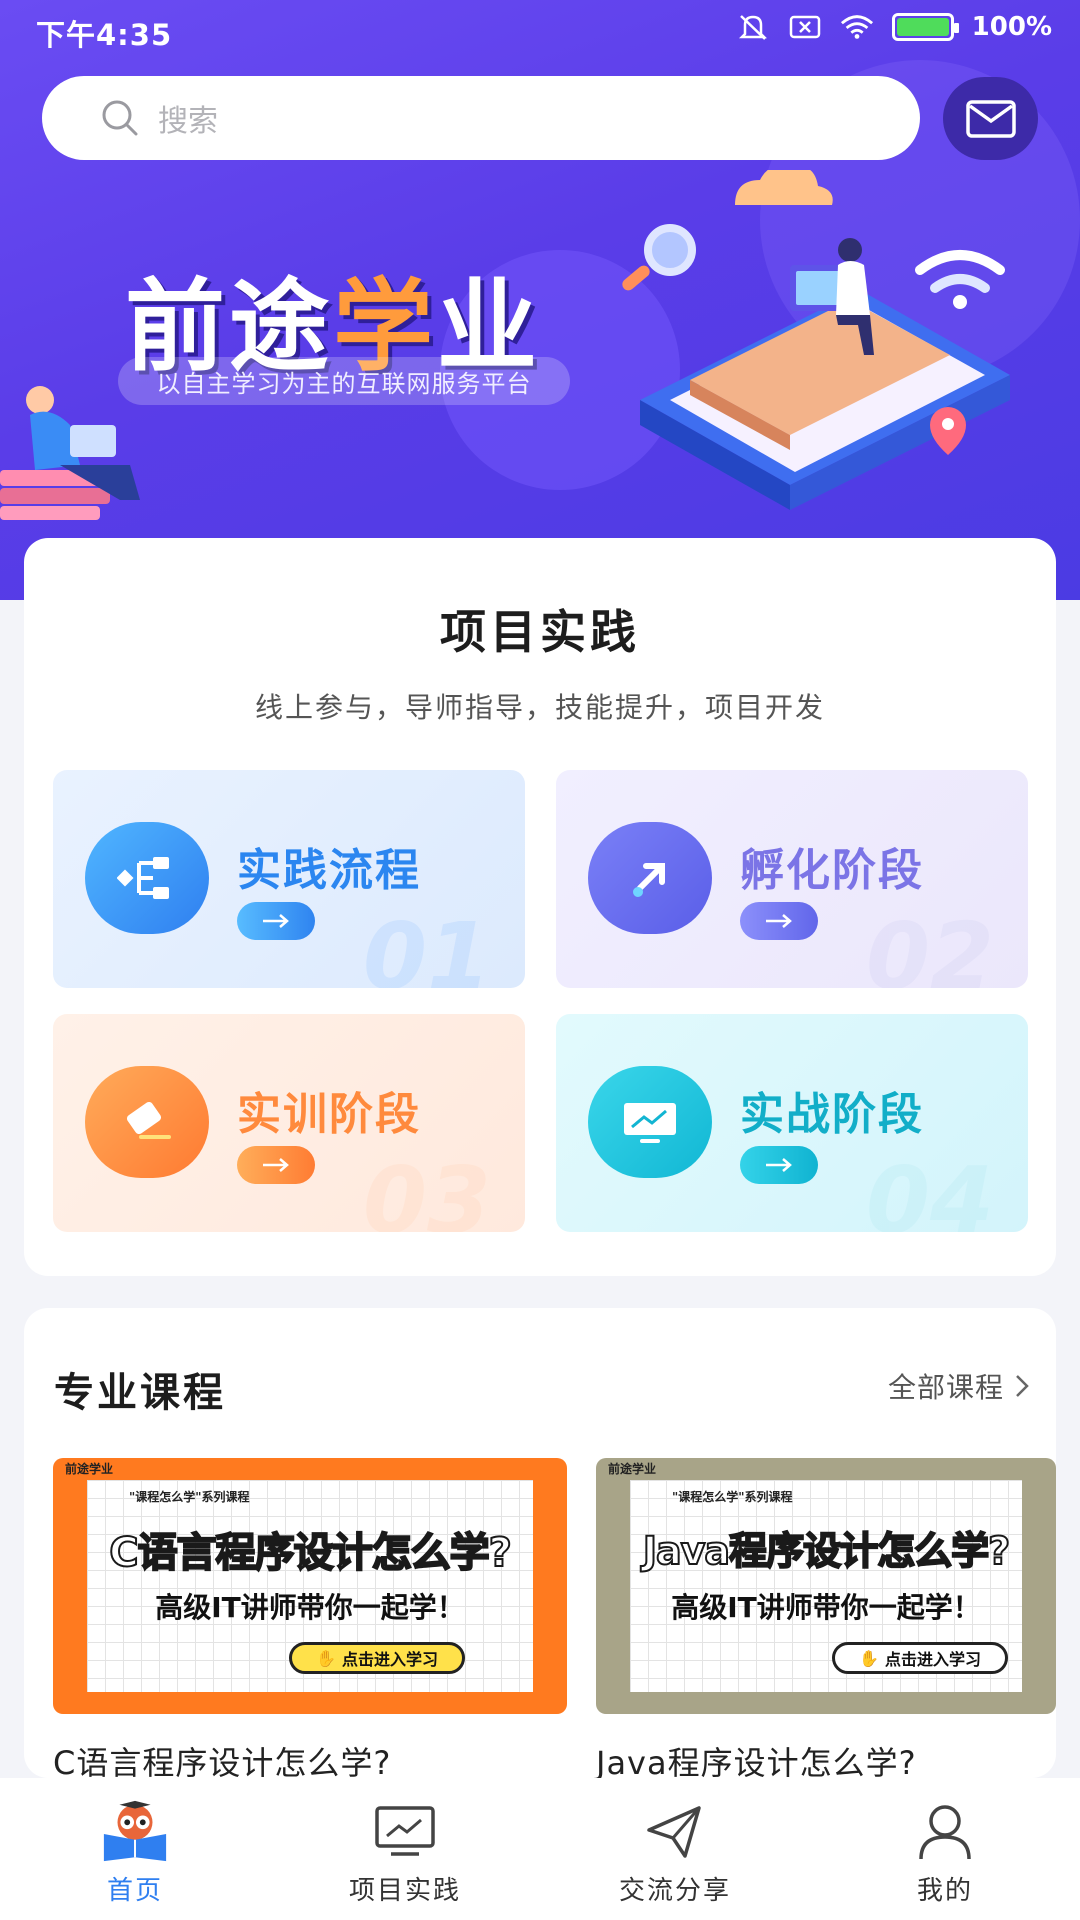 This screenshot has width=1080, height=1920. What do you see at coordinates (925, 27) in the screenshot?
I see `battery-icon` at bounding box center [925, 27].